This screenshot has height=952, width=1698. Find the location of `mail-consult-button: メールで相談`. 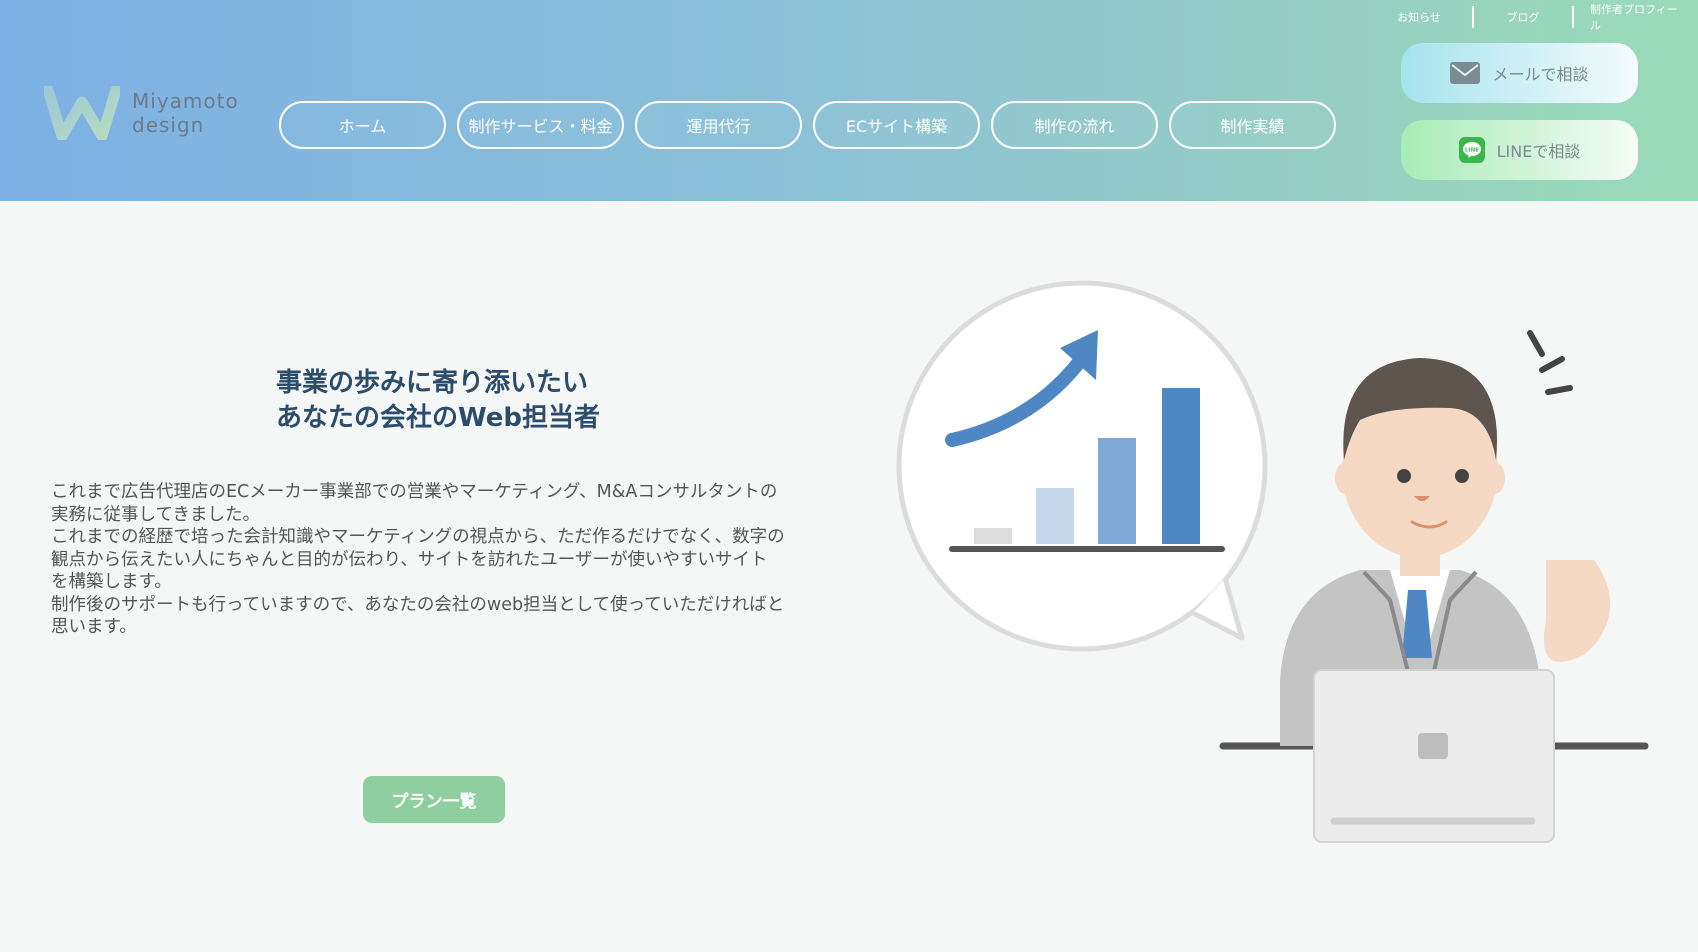

mail-consult-button: メールで相談 is located at coordinates (1519, 73).